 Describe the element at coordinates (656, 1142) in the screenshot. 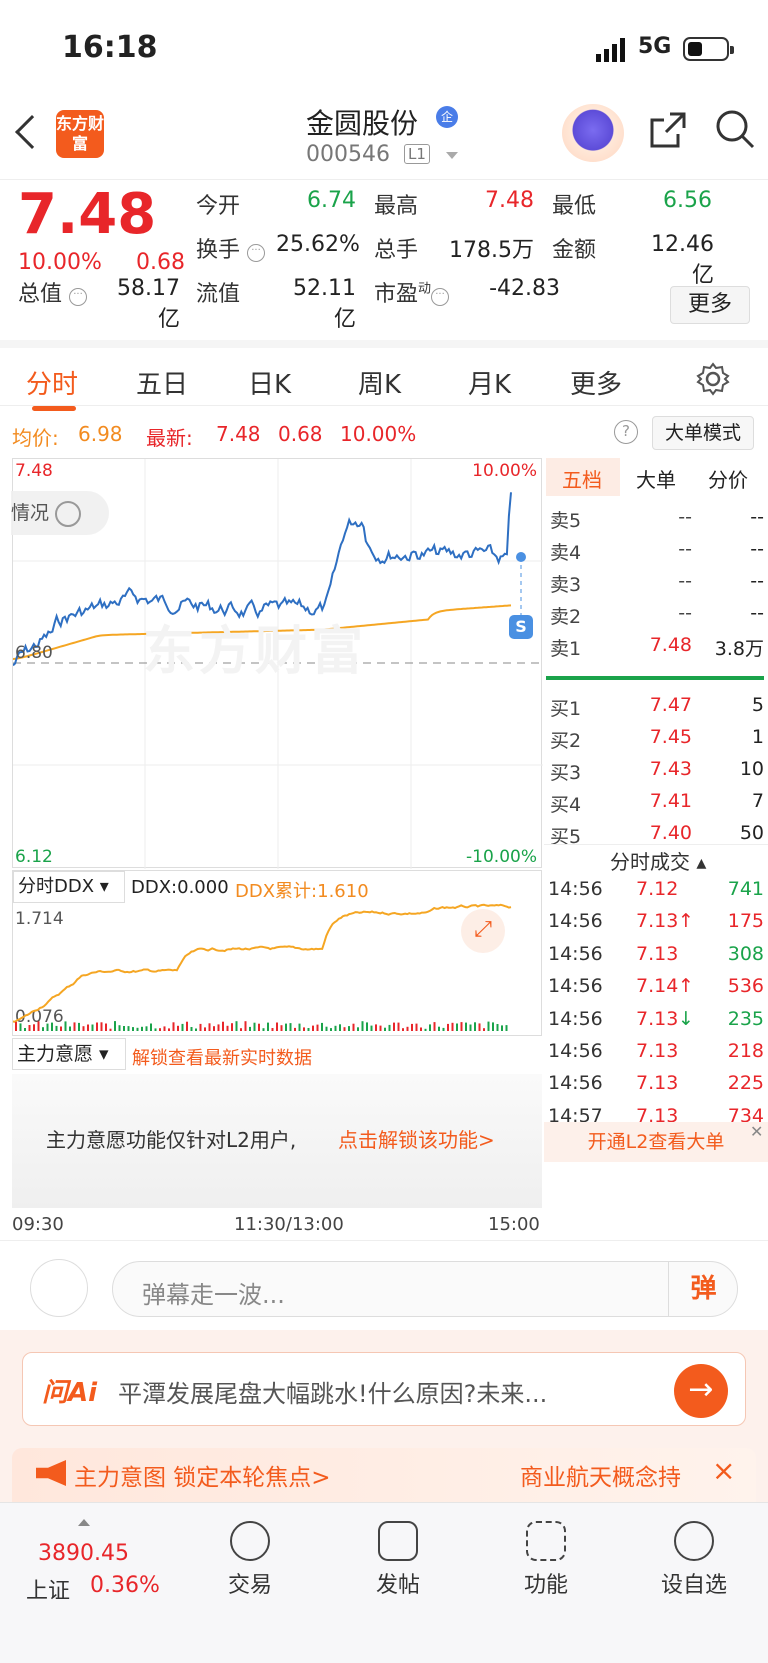

I see `l2-upgrade-link: 开通L2查看大单` at that location.